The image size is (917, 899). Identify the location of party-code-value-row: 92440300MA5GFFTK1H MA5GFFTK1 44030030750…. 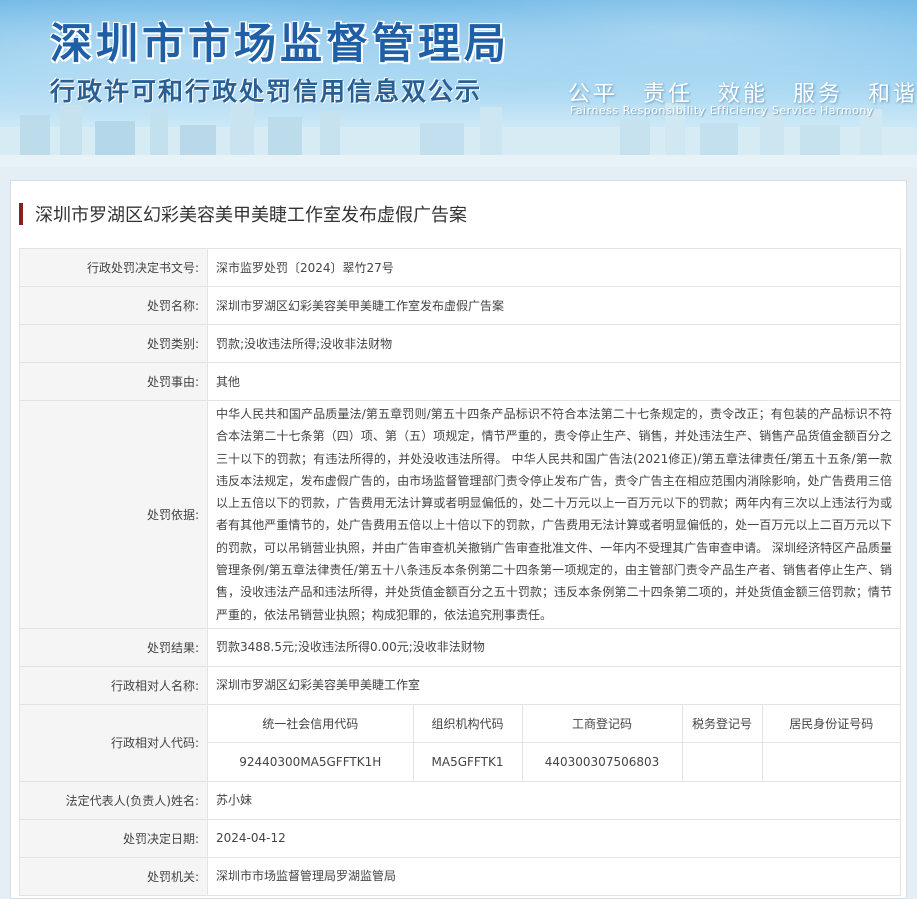
(554, 761).